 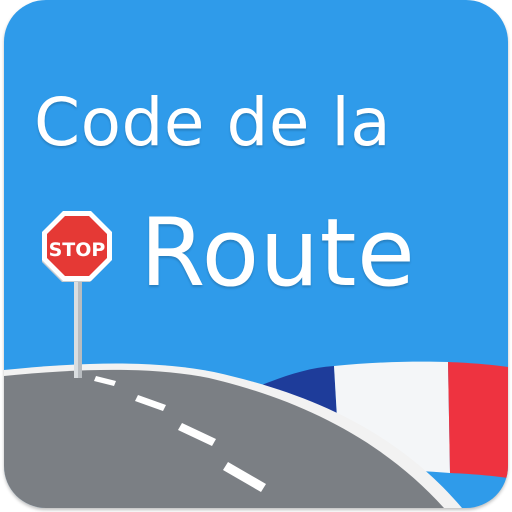 What do you see at coordinates (278, 253) in the screenshot?
I see `title-line-2: Route` at bounding box center [278, 253].